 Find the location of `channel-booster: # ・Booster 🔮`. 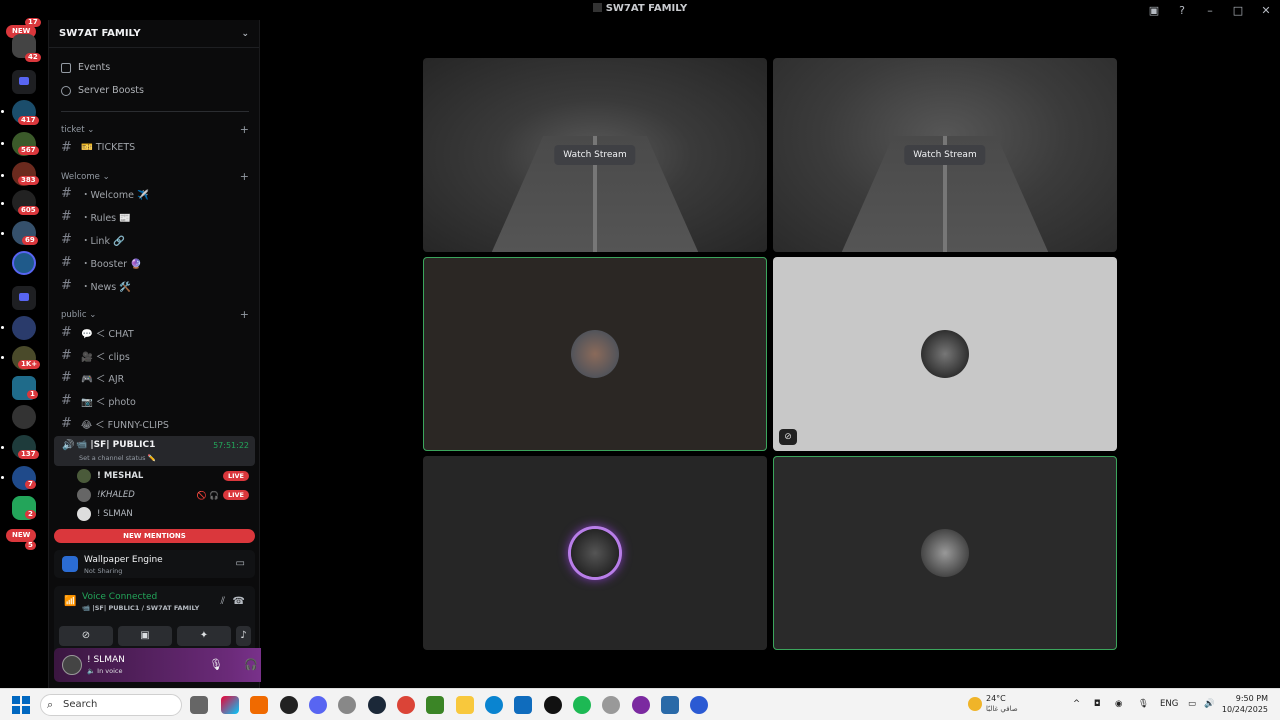

channel-booster: # ・Booster 🔮 is located at coordinates (155, 262).